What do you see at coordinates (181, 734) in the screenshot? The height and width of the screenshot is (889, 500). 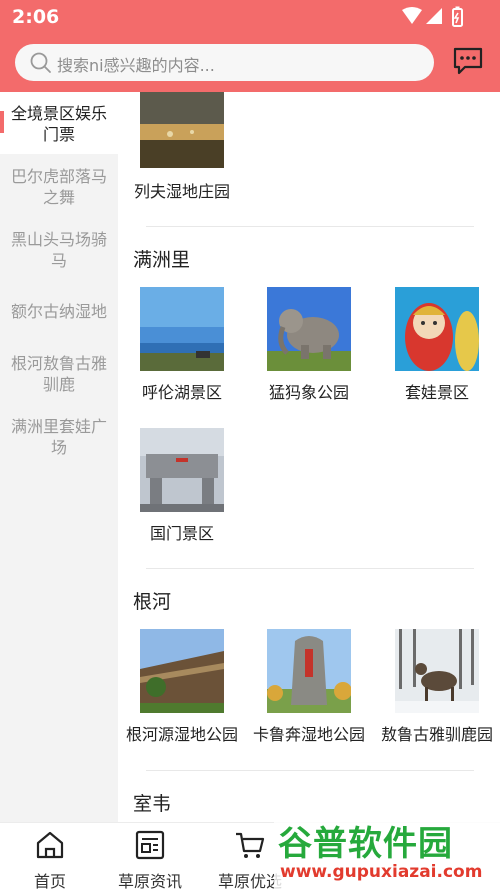 I see `attraction-label: 根河源湿地公园` at bounding box center [181, 734].